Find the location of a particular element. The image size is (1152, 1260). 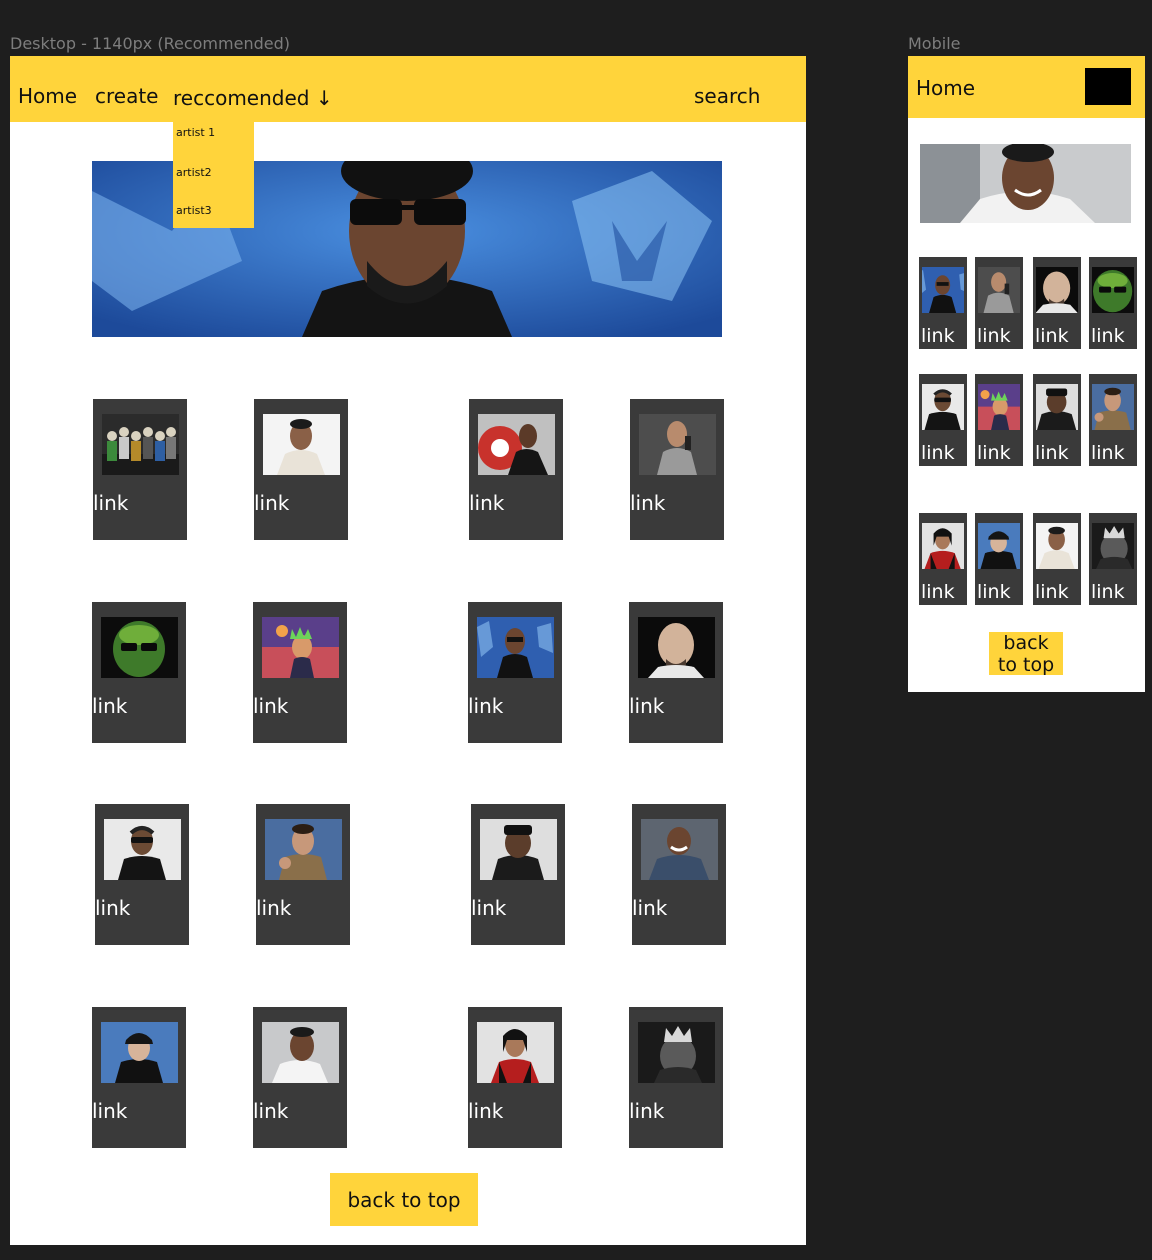

mobile-back-to-top-button: back to top is located at coordinates (1026, 654).